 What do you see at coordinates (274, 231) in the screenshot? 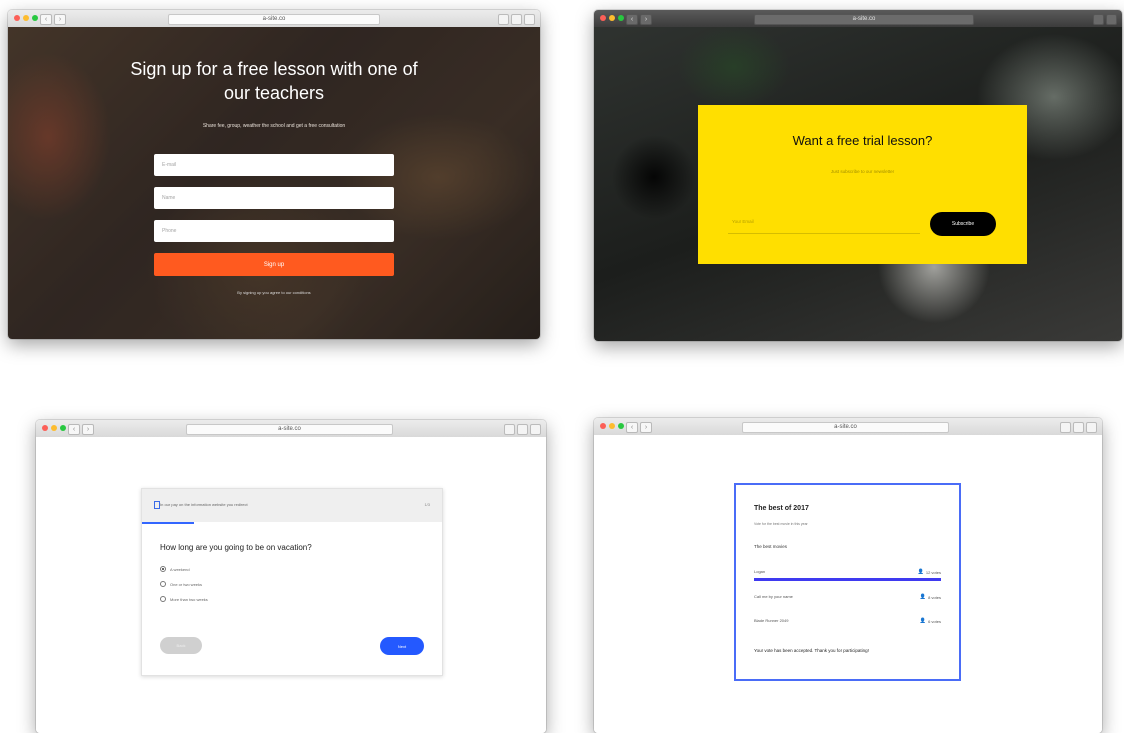
I see `phone-field` at bounding box center [274, 231].